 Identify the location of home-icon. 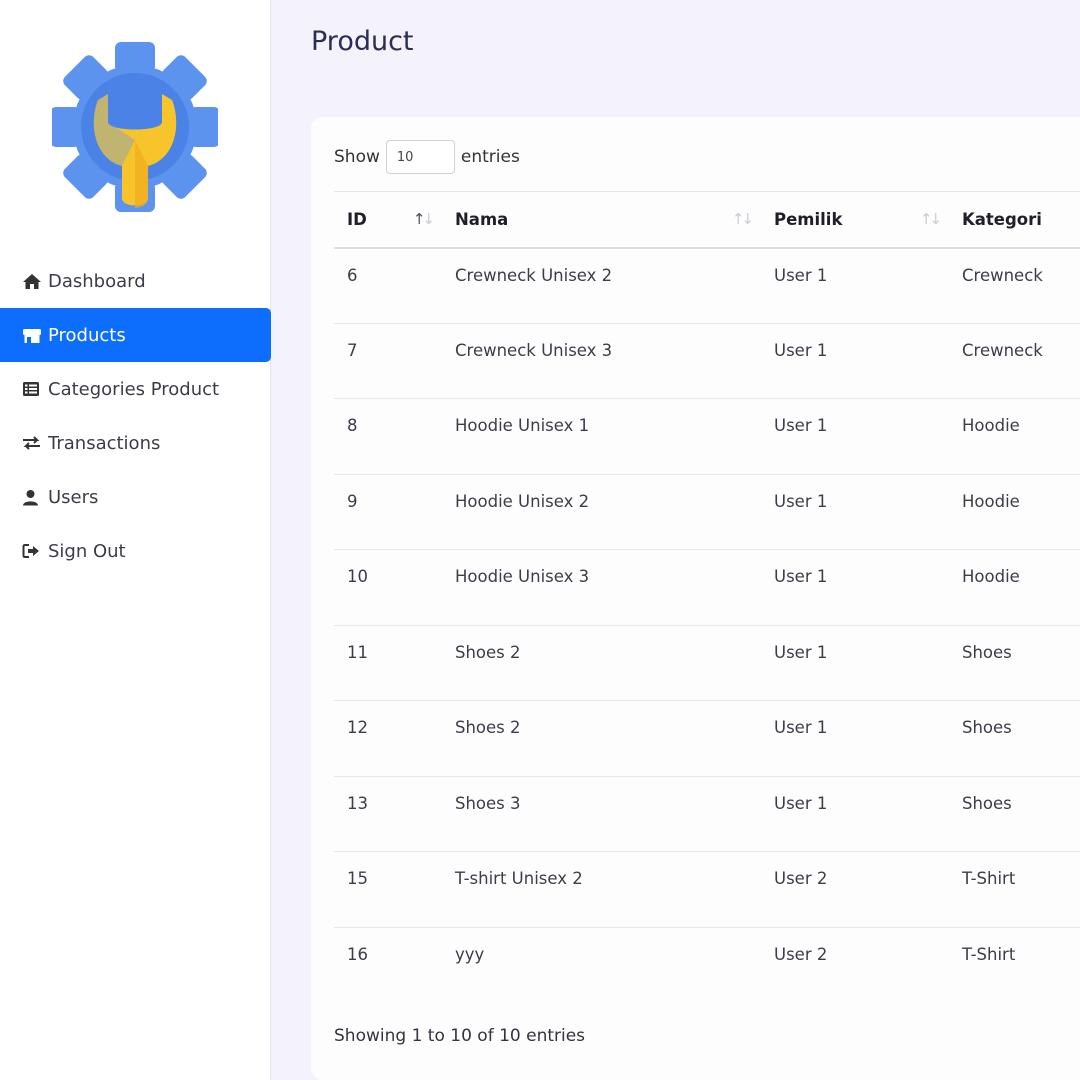
(33, 281).